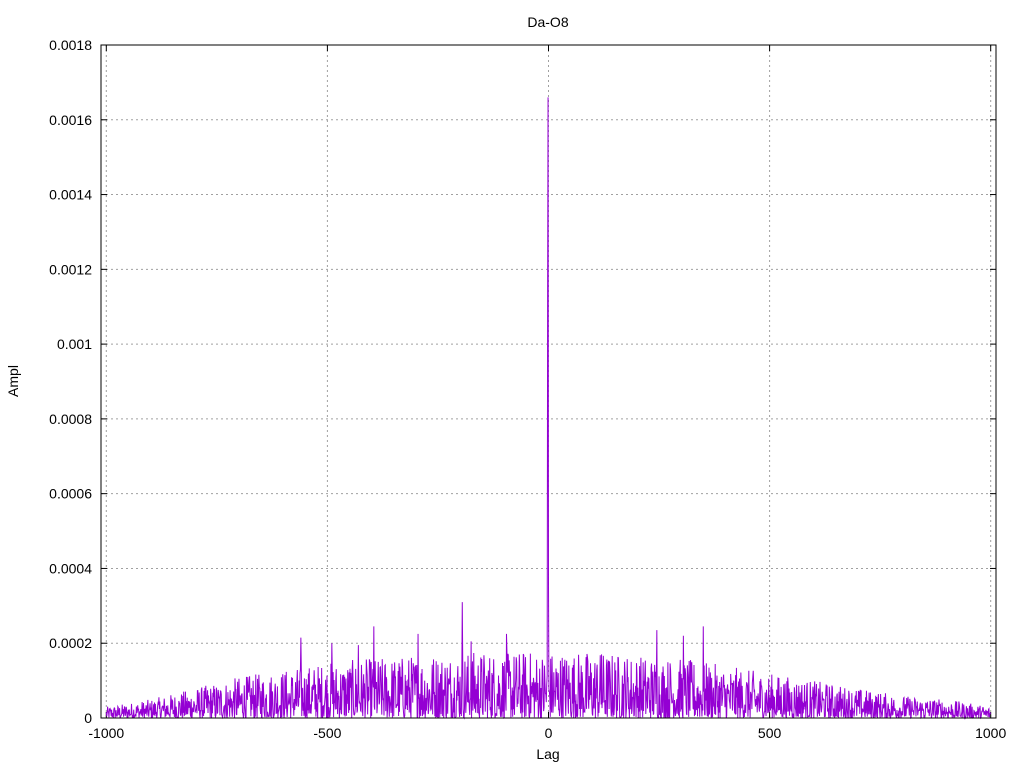 The height and width of the screenshot is (768, 1024). I want to click on x-tick-label: 500, so click(770, 733).